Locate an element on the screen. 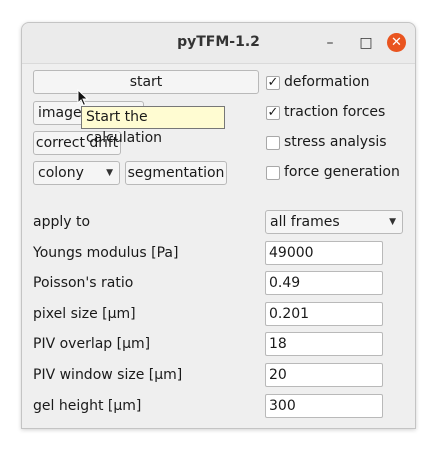 This screenshot has width=442, height=451. mouse-pointer-icon is located at coordinates (83, 98).